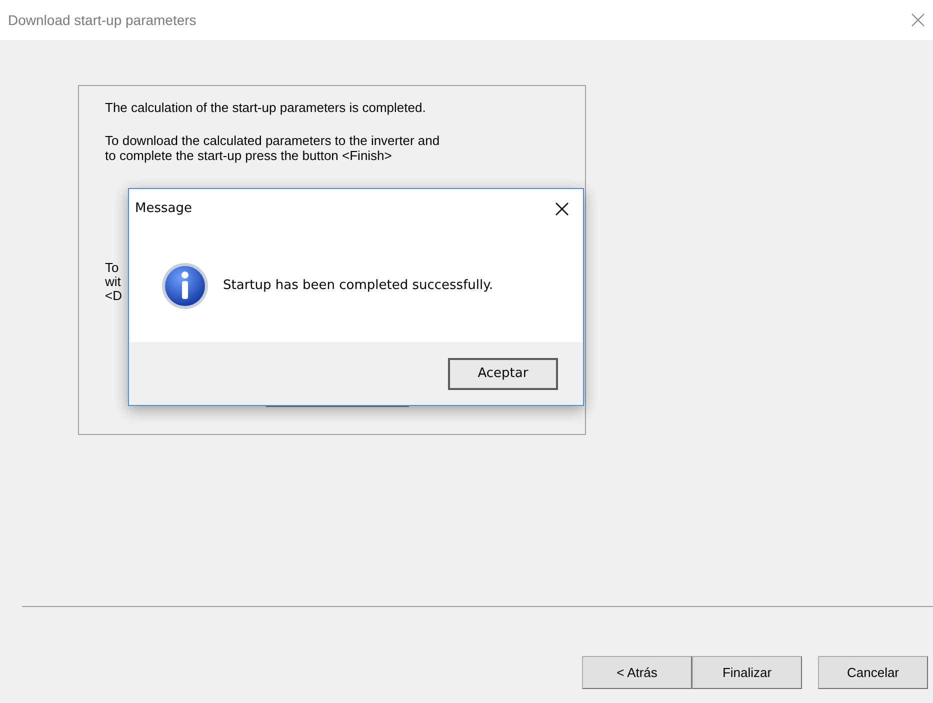 This screenshot has width=933, height=703. I want to click on ok-button: Aceptar, so click(503, 374).